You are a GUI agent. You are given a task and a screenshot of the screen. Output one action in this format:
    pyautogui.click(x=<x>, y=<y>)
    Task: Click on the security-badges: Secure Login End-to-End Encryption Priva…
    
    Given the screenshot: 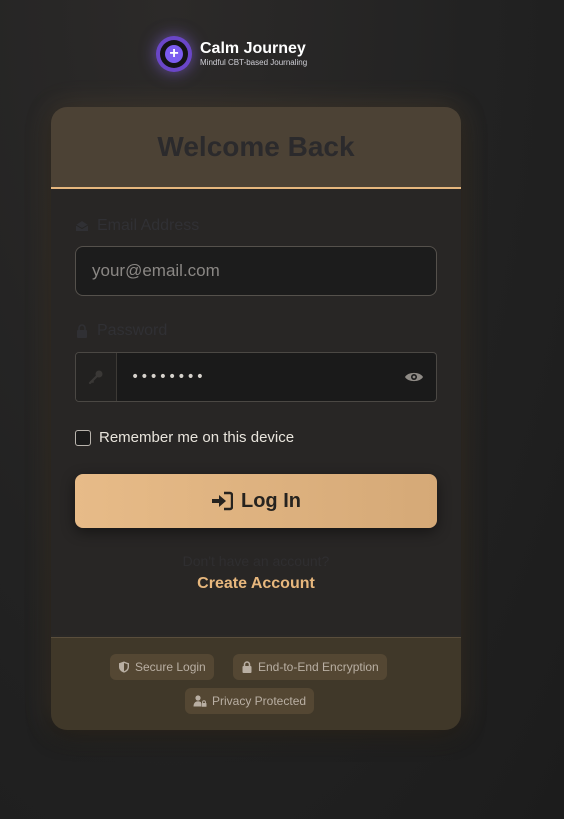 What is the action you would take?
    pyautogui.click(x=256, y=683)
    